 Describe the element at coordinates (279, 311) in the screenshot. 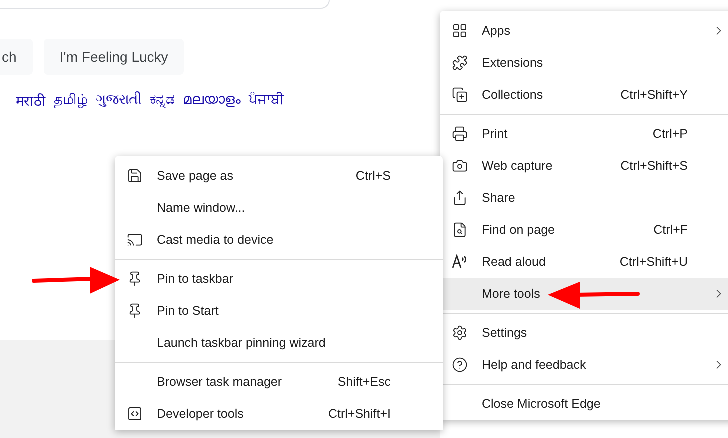

I see `menu-item: Pin to Start` at that location.